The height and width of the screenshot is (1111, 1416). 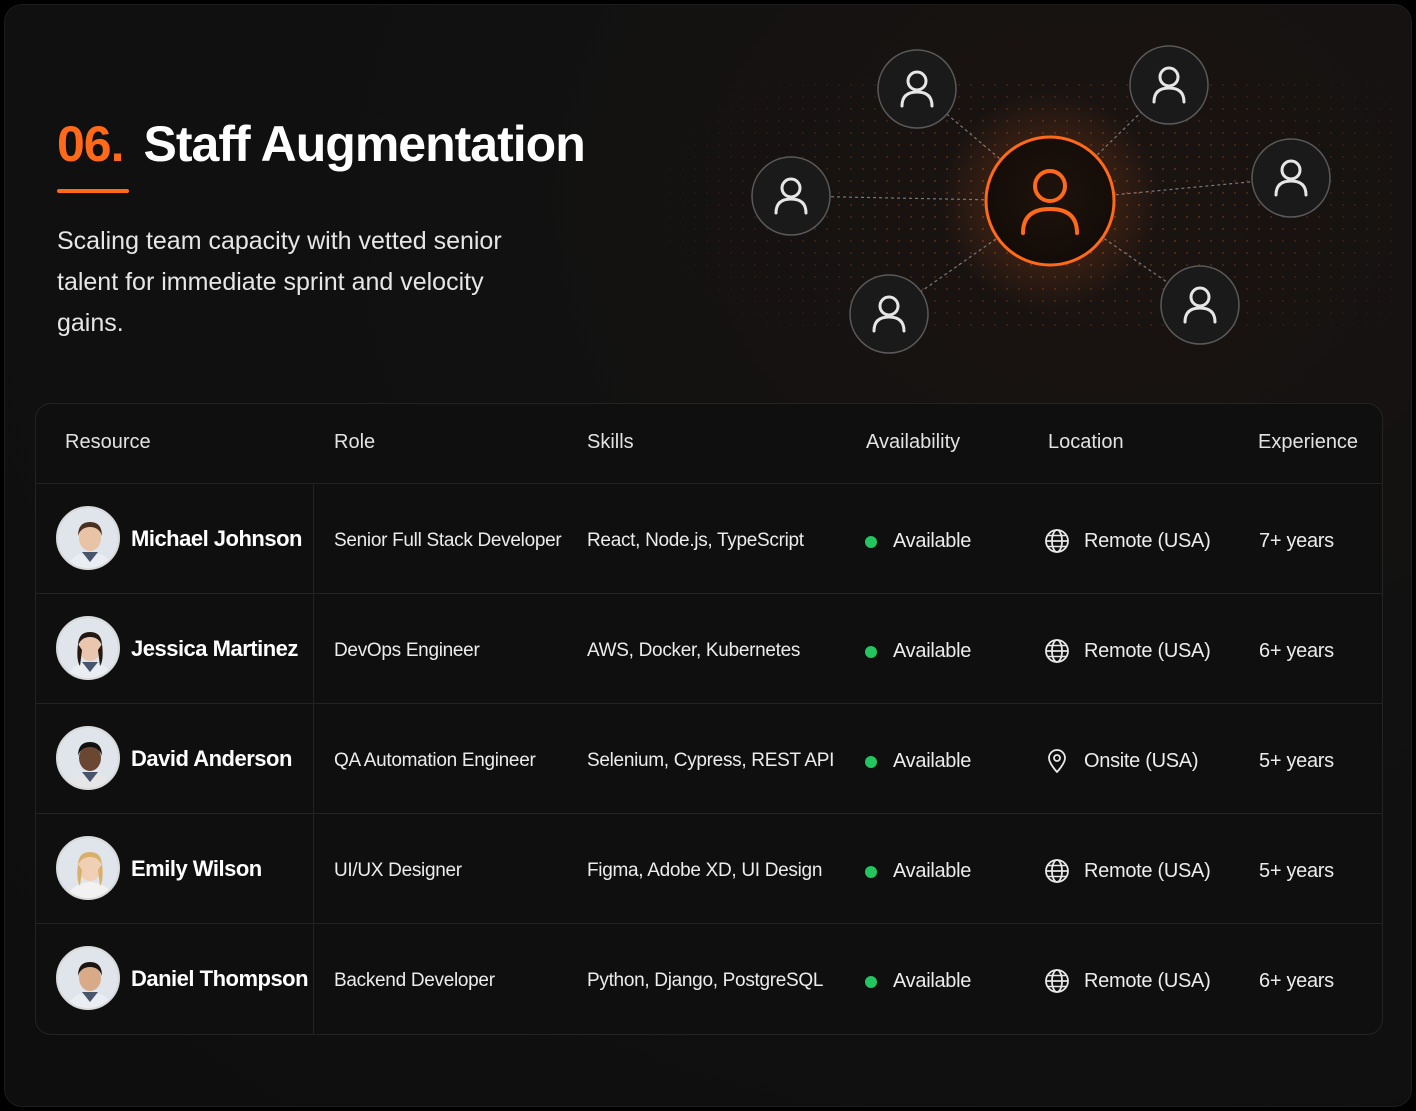 What do you see at coordinates (216, 538) in the screenshot?
I see `resource-name: Michael Johnson` at bounding box center [216, 538].